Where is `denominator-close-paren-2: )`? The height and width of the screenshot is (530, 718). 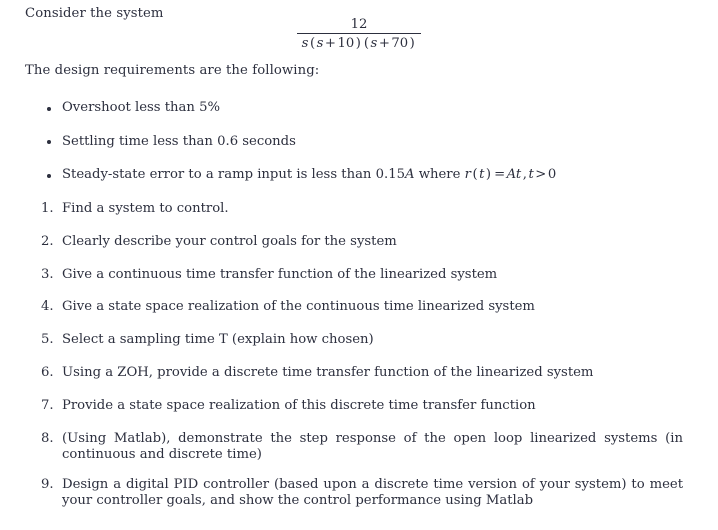 denominator-close-paren-2: ) is located at coordinates (412, 44).